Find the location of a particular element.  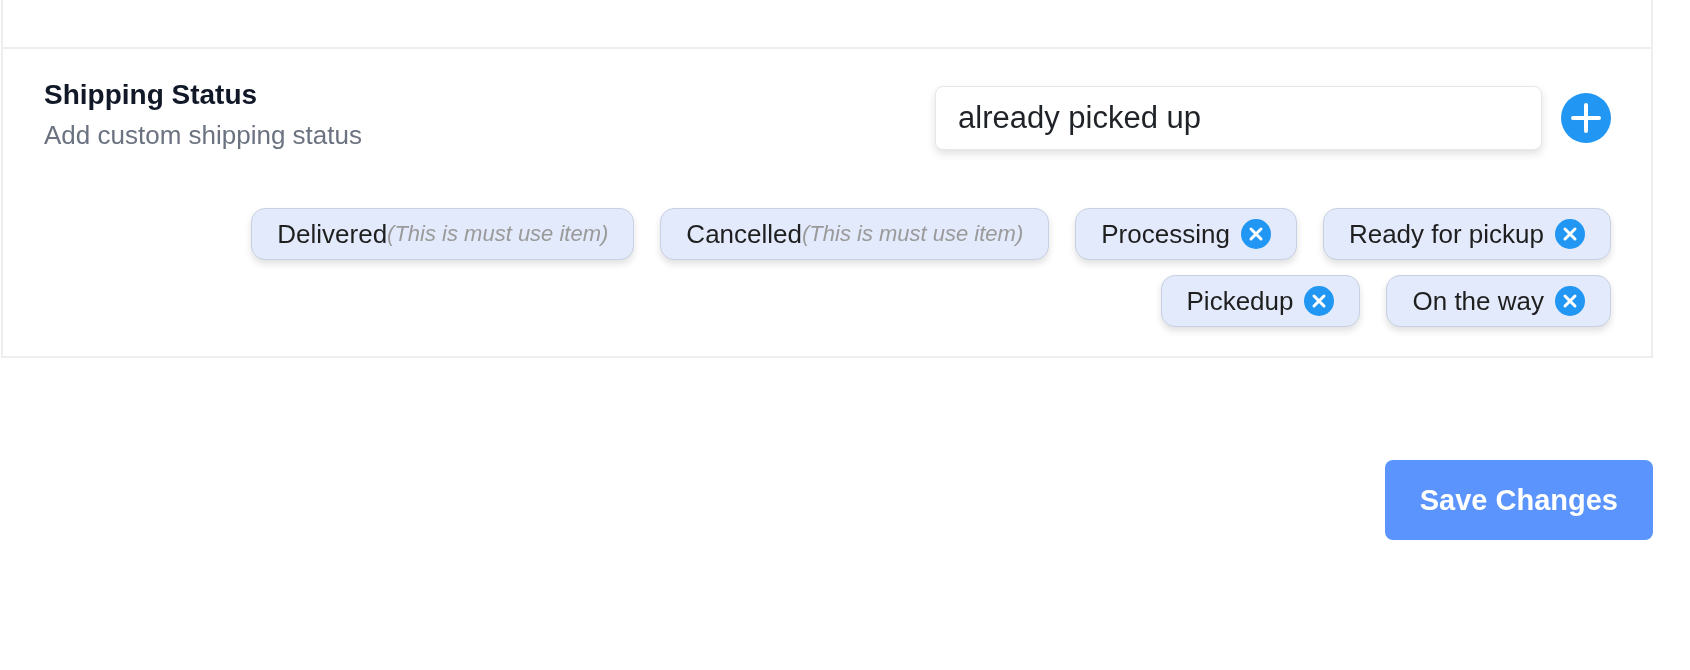

tag-label: Ready for pickup is located at coordinates (1446, 234).